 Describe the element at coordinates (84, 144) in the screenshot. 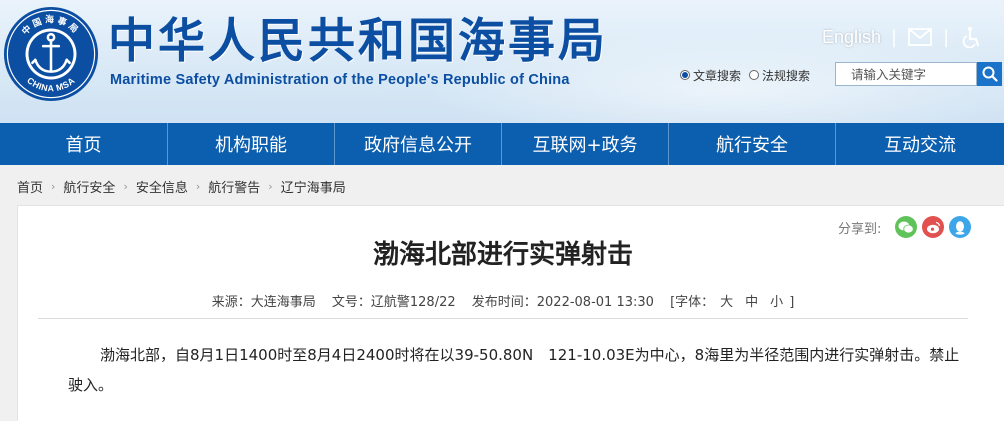

I see `nav-item-home: 首页` at that location.